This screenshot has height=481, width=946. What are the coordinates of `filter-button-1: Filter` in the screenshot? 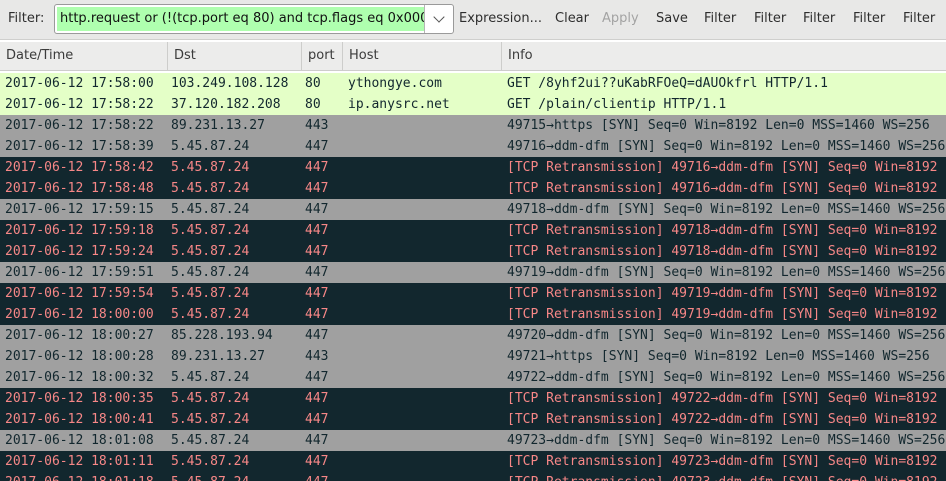 It's located at (720, 18).